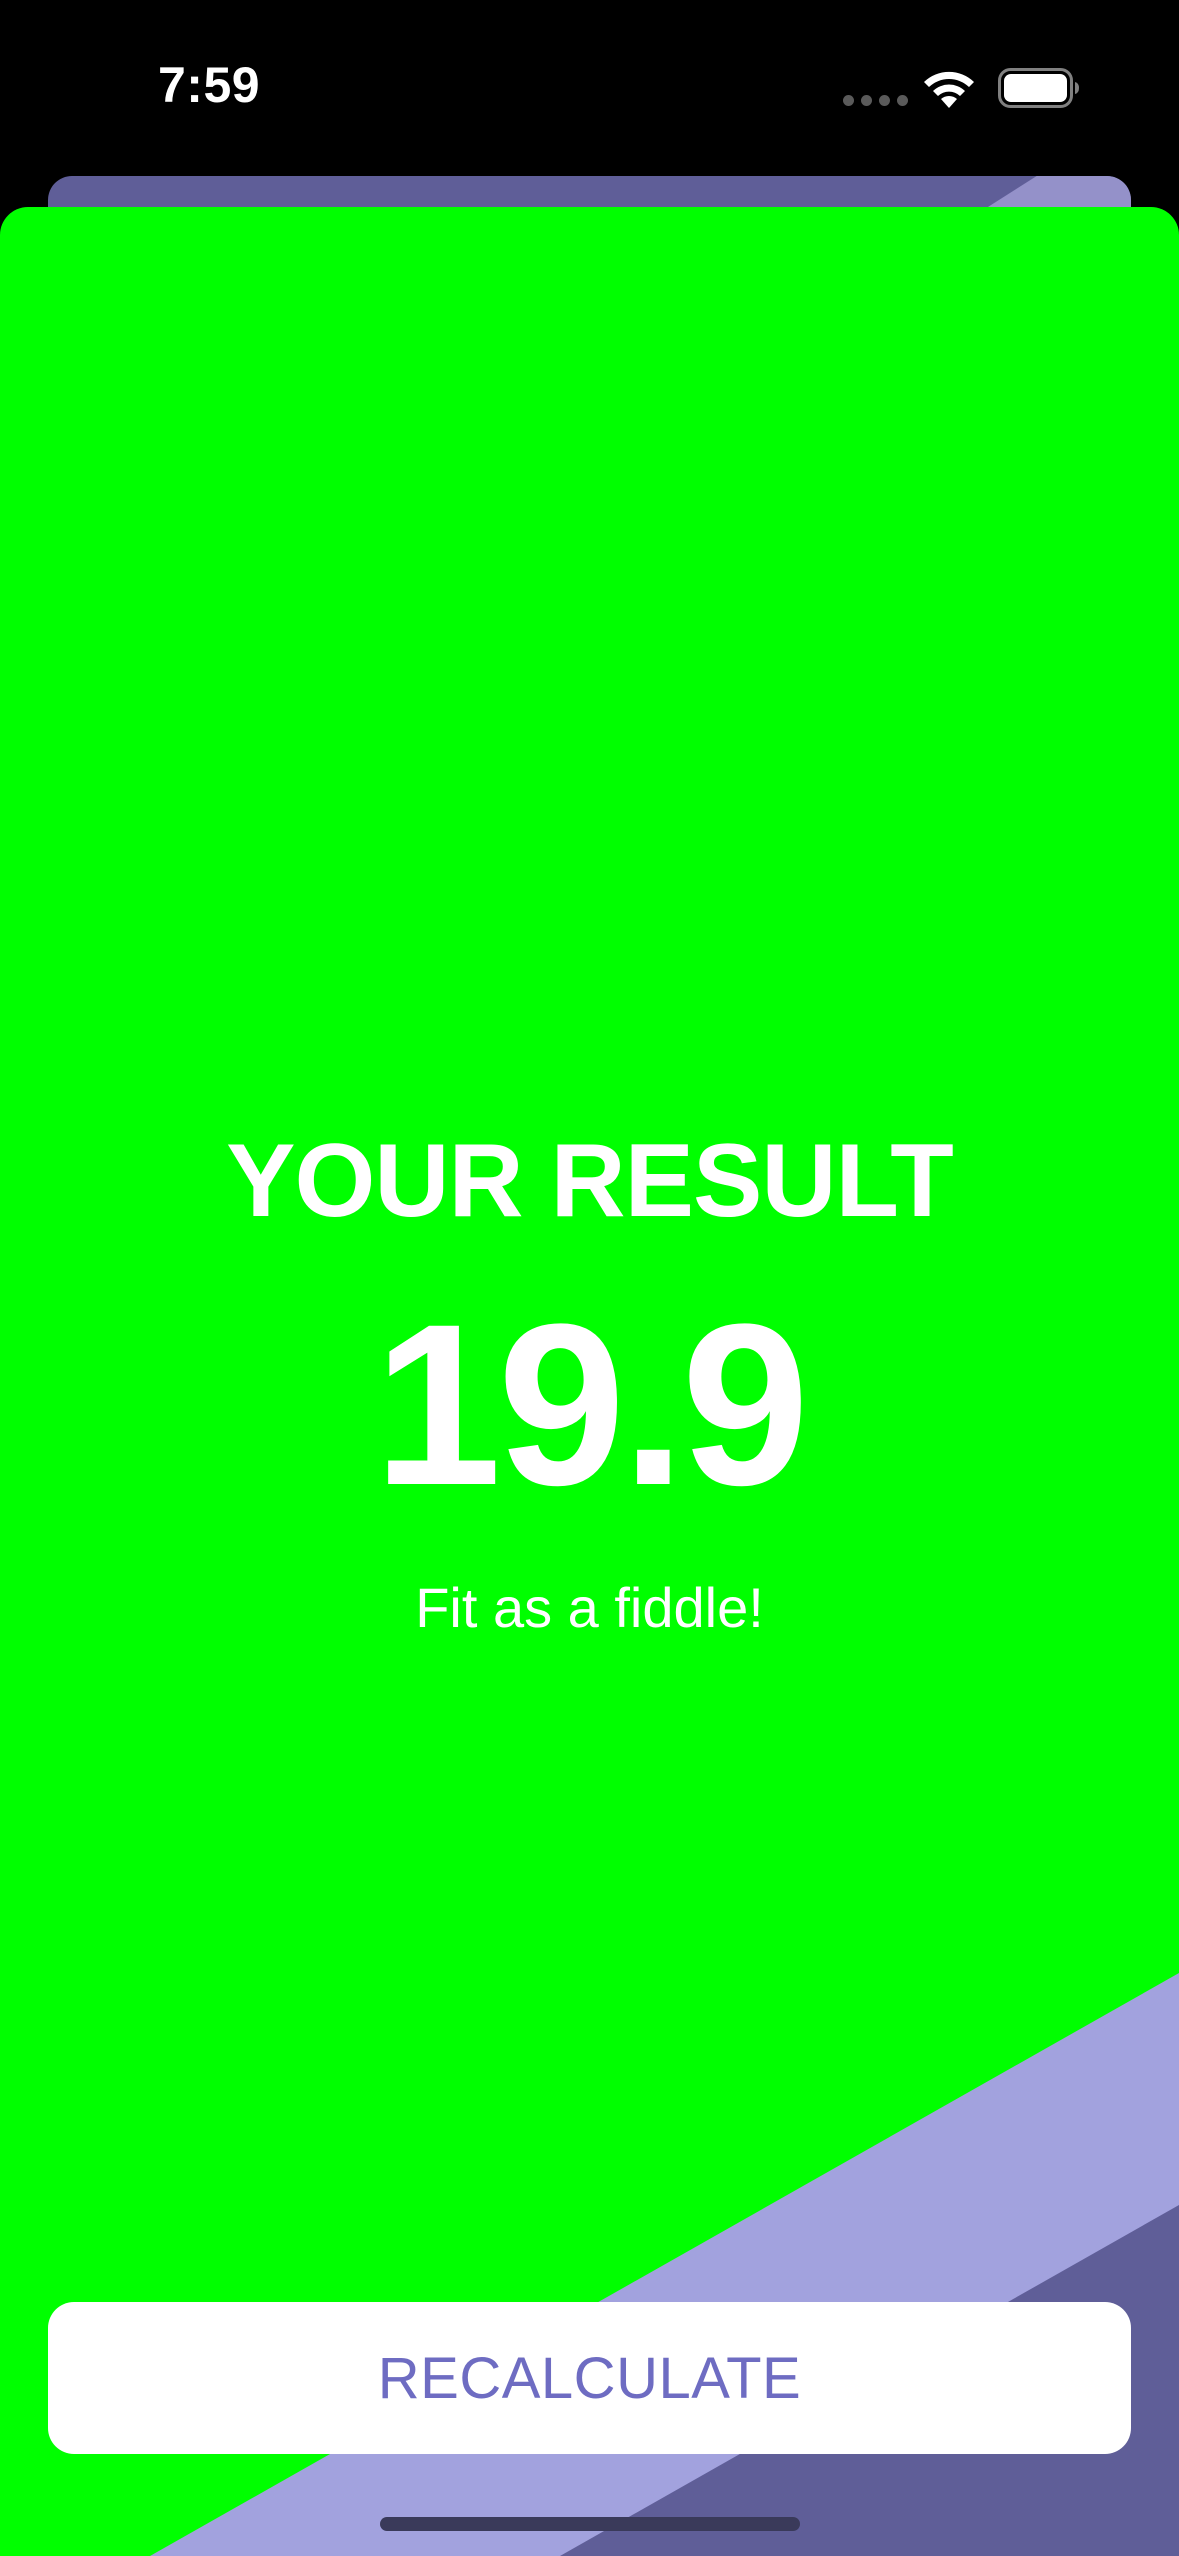 The width and height of the screenshot is (1179, 2556). Describe the element at coordinates (589, 2378) in the screenshot. I see `recalculate-button: RECALCULATE` at that location.